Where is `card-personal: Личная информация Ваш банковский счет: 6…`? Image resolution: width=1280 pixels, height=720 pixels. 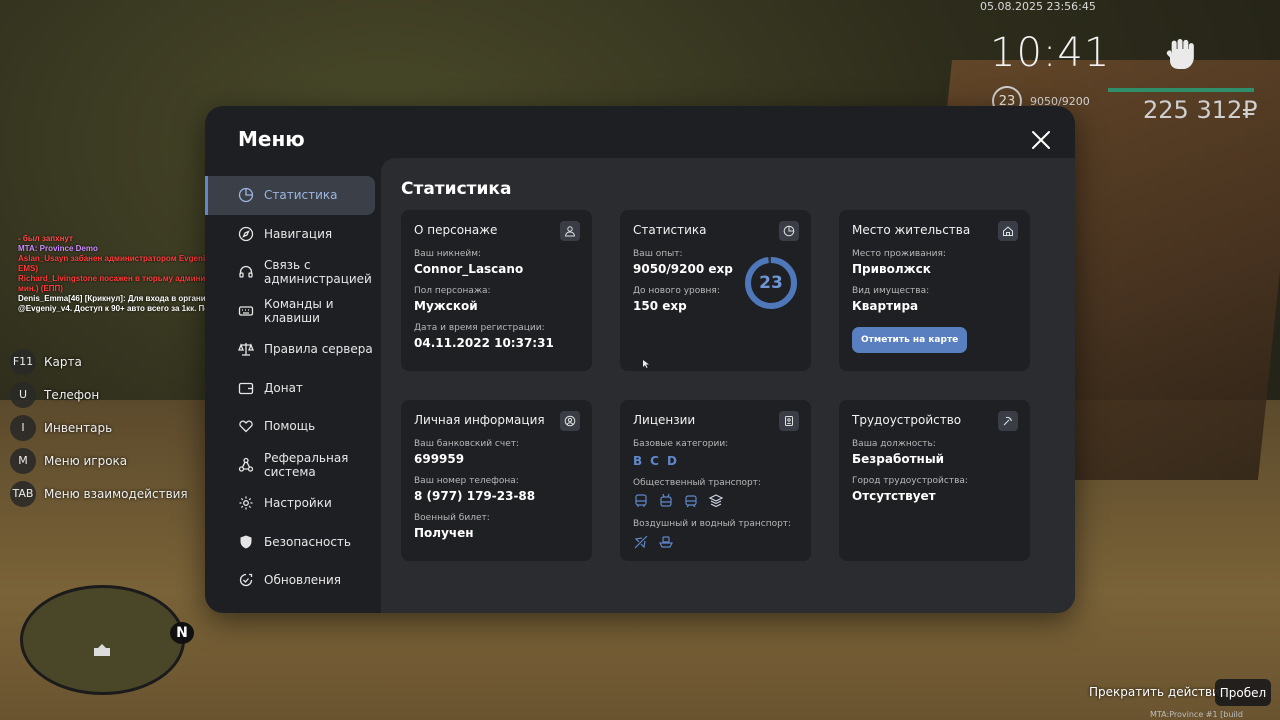
card-personal: Личная информация Ваш банковский счет: 6… is located at coordinates (496, 480).